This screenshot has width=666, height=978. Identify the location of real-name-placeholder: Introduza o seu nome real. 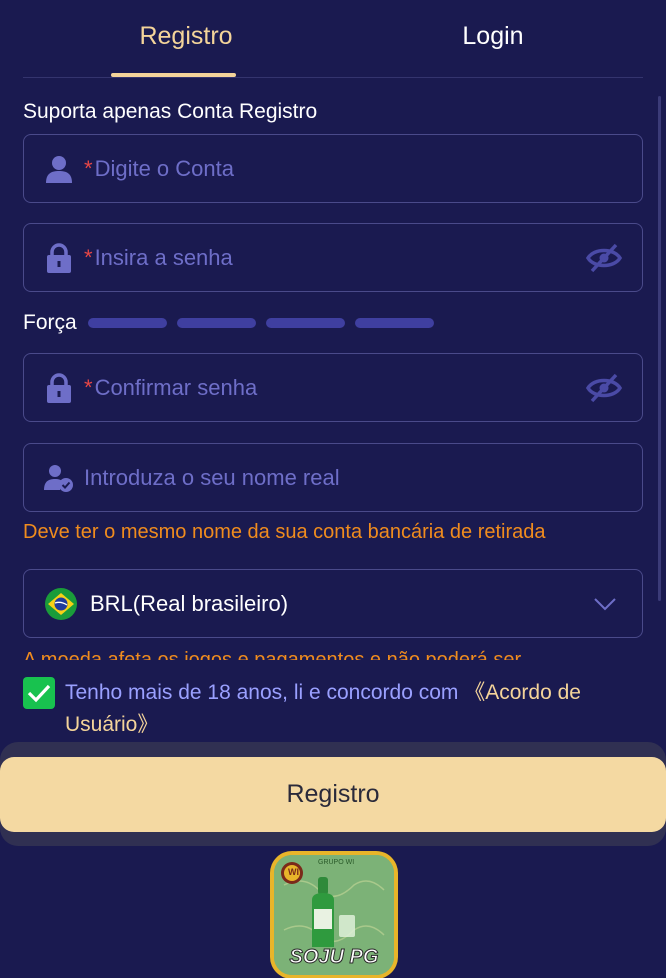
(212, 477).